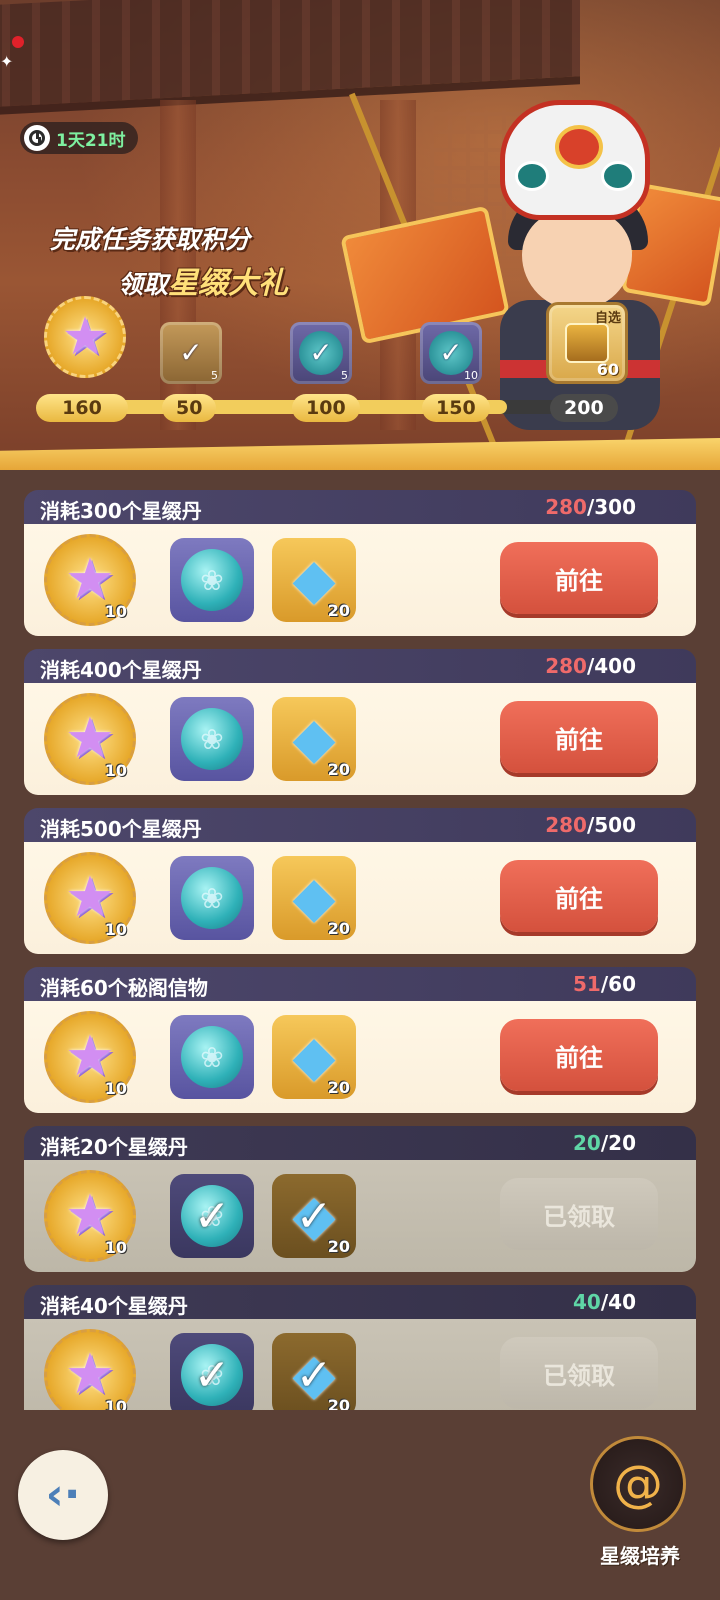 The image size is (720, 1600). I want to click on task-title: 消耗500个星缀丹, so click(121, 829).